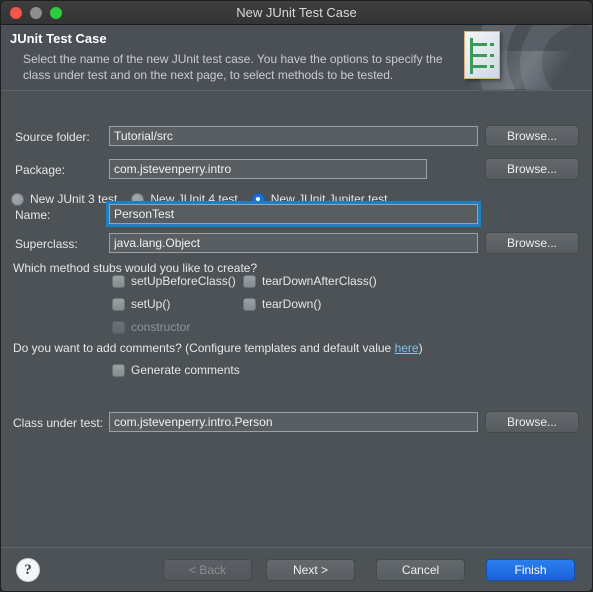 Image resolution: width=593 pixels, height=592 pixels. Describe the element at coordinates (268, 169) in the screenshot. I see `package-input` at that location.